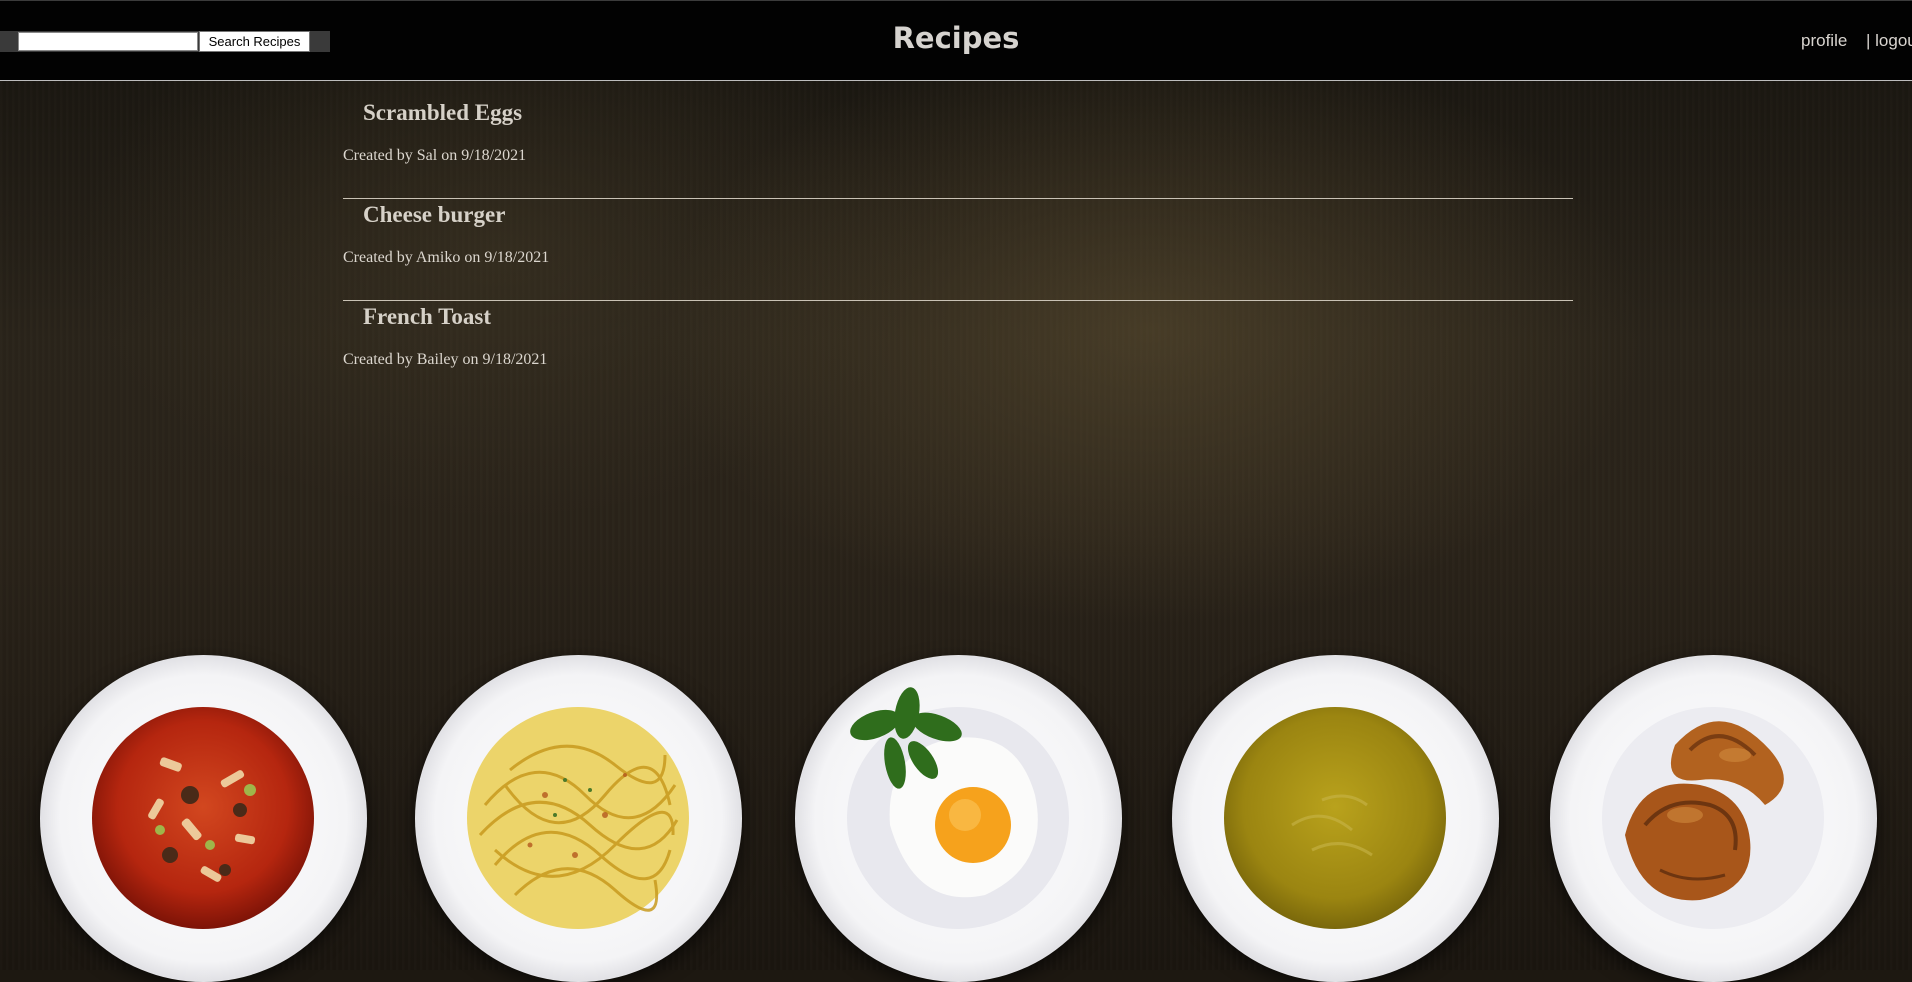  I want to click on page-title: Recipes, so click(956, 38).